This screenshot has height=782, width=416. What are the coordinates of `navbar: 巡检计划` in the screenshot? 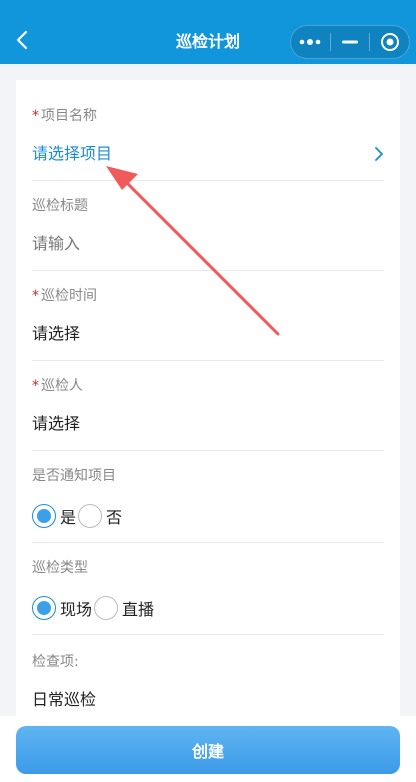 It's located at (208, 32).